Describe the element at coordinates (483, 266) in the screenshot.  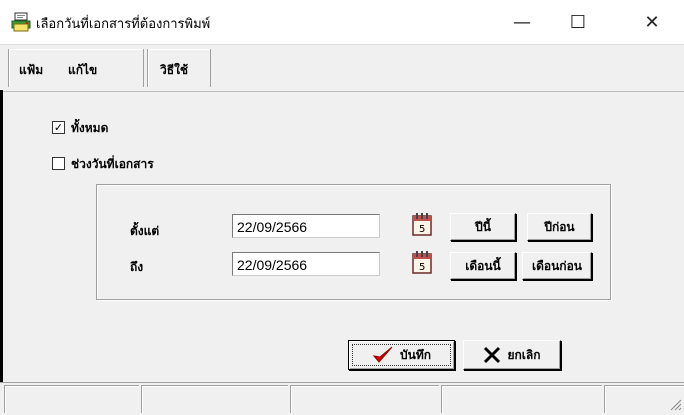
I see `this-month-button: เดือนนี้` at that location.